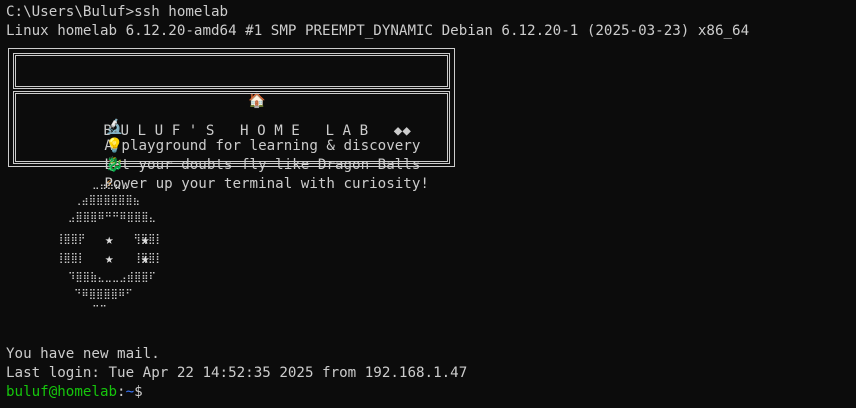  Describe the element at coordinates (106, 217) in the screenshot. I see `art-row: ⣠⣿⣿⣿⠿⠛⠛⠿⣿⣿⣿⣄` at that location.